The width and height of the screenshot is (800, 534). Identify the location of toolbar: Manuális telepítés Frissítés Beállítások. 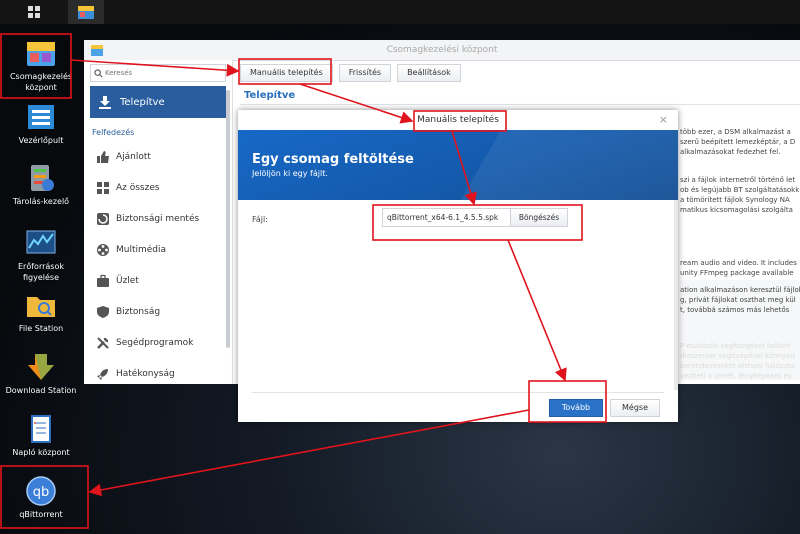
(353, 73).